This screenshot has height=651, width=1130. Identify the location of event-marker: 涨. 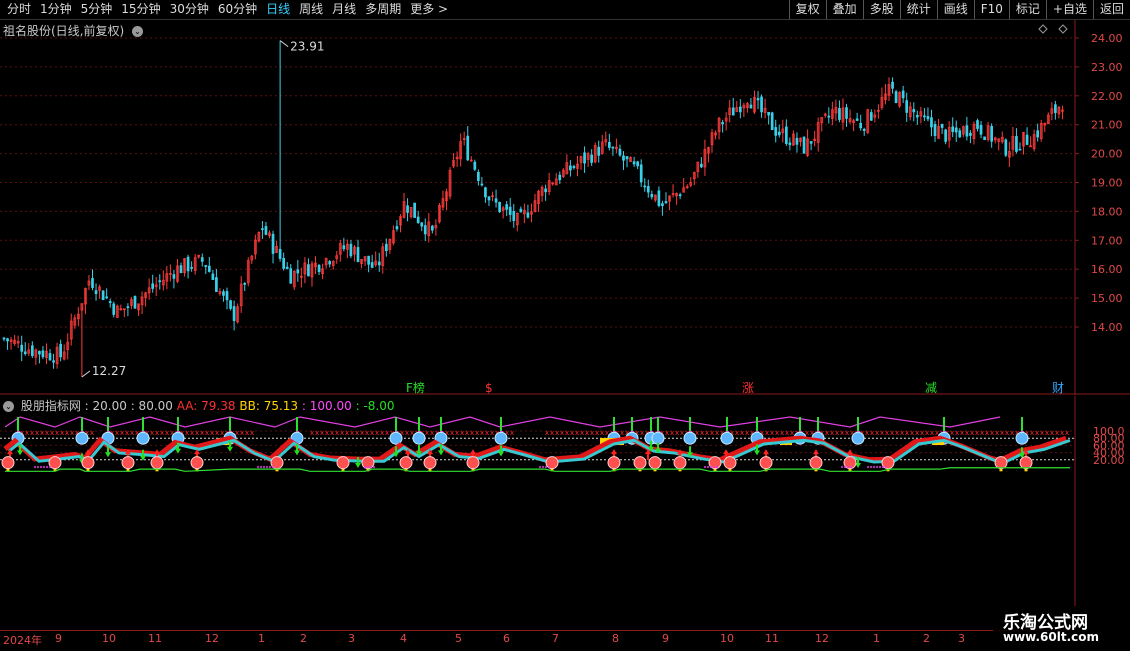
(748, 387).